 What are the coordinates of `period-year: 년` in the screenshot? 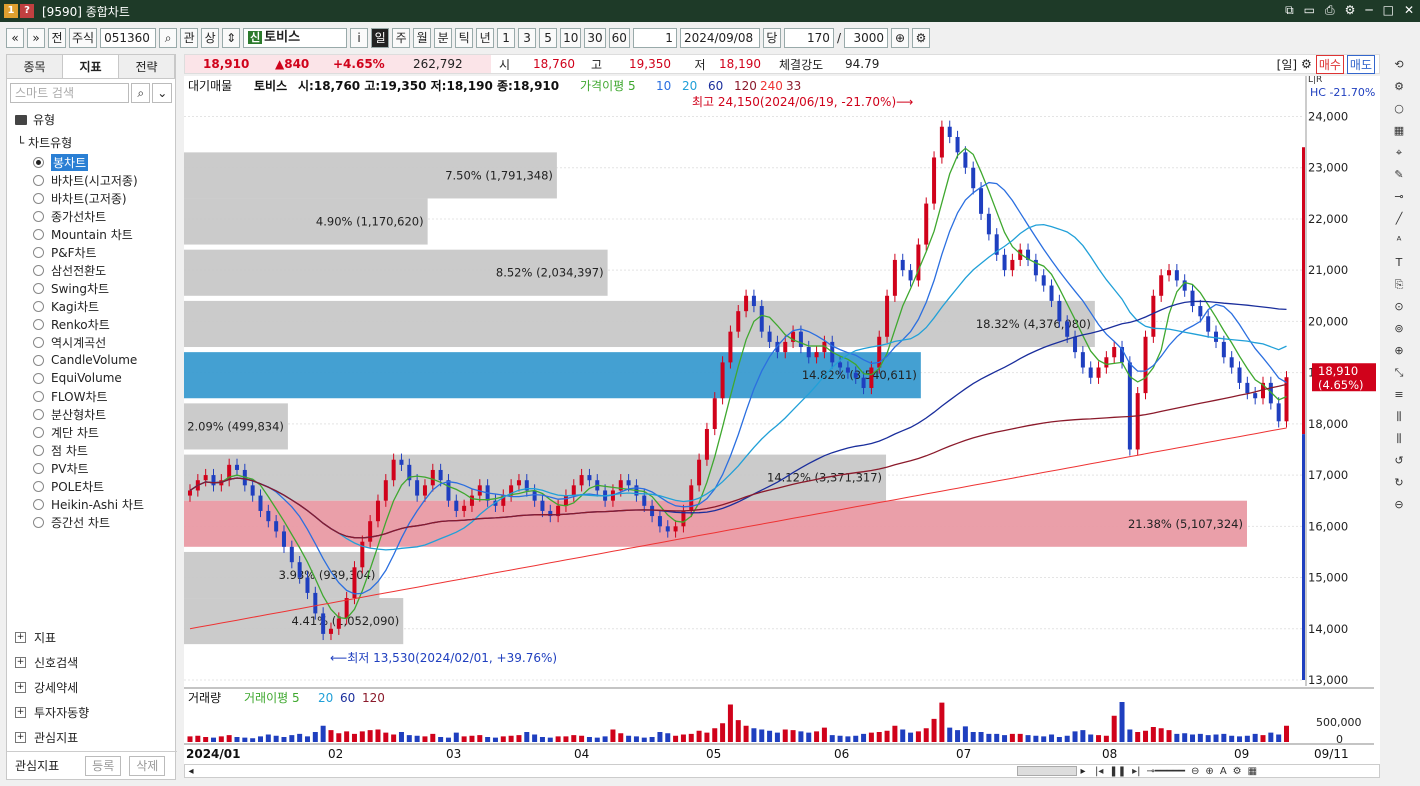 It's located at (485, 38).